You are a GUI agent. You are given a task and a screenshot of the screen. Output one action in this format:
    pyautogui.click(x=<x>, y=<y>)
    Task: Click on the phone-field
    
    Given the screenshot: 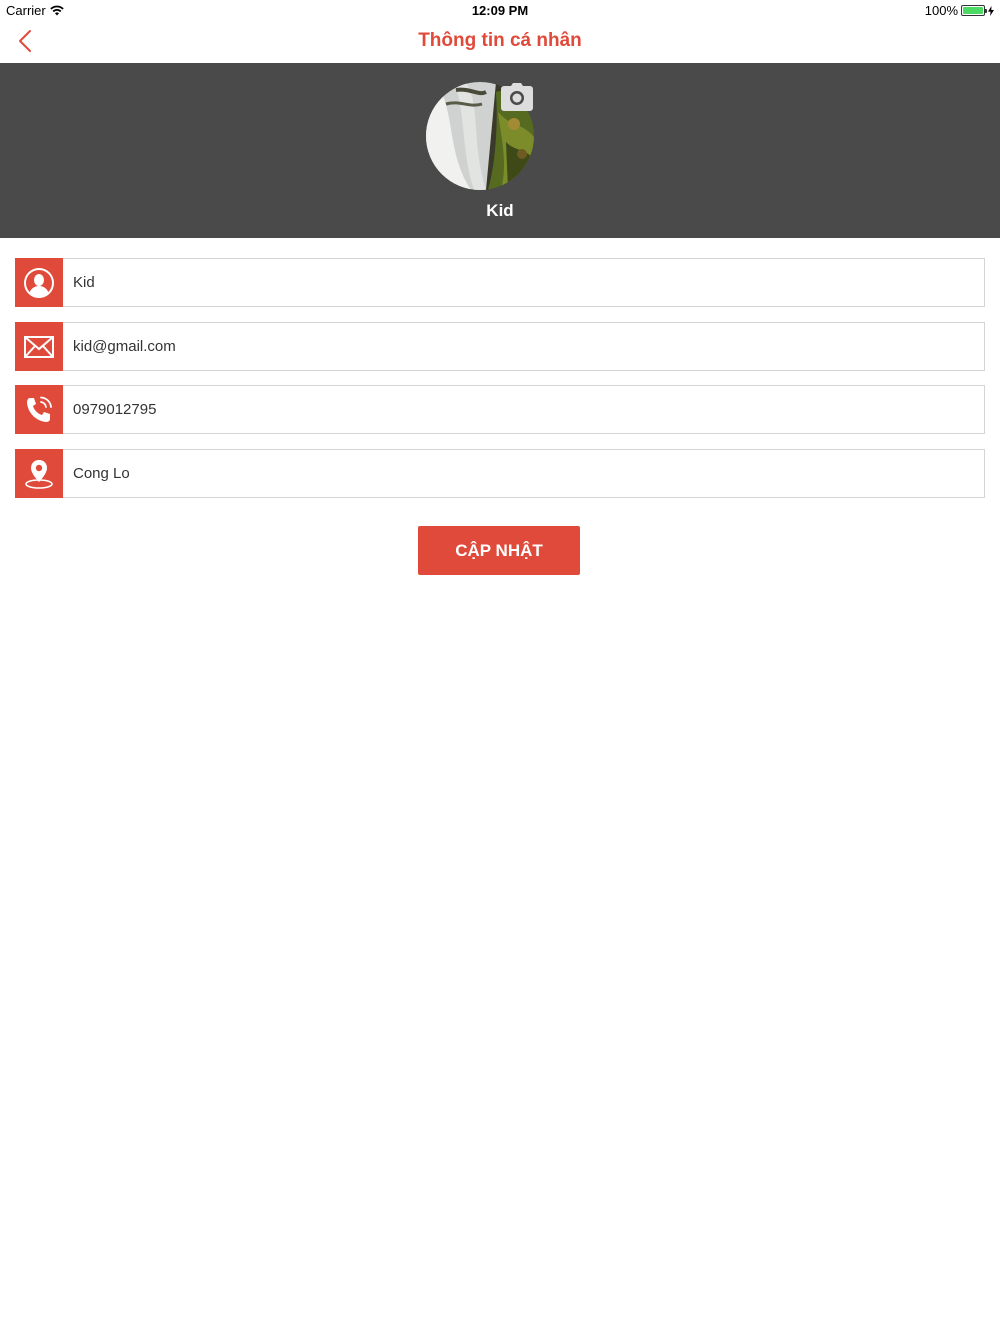 What is the action you would take?
    pyautogui.click(x=500, y=409)
    